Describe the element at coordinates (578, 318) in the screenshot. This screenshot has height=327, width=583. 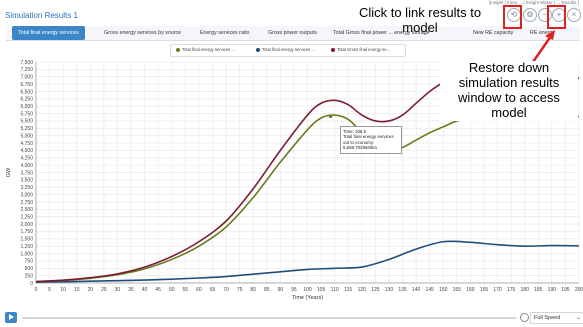
I see `chevron-down-icon: ⌄` at that location.